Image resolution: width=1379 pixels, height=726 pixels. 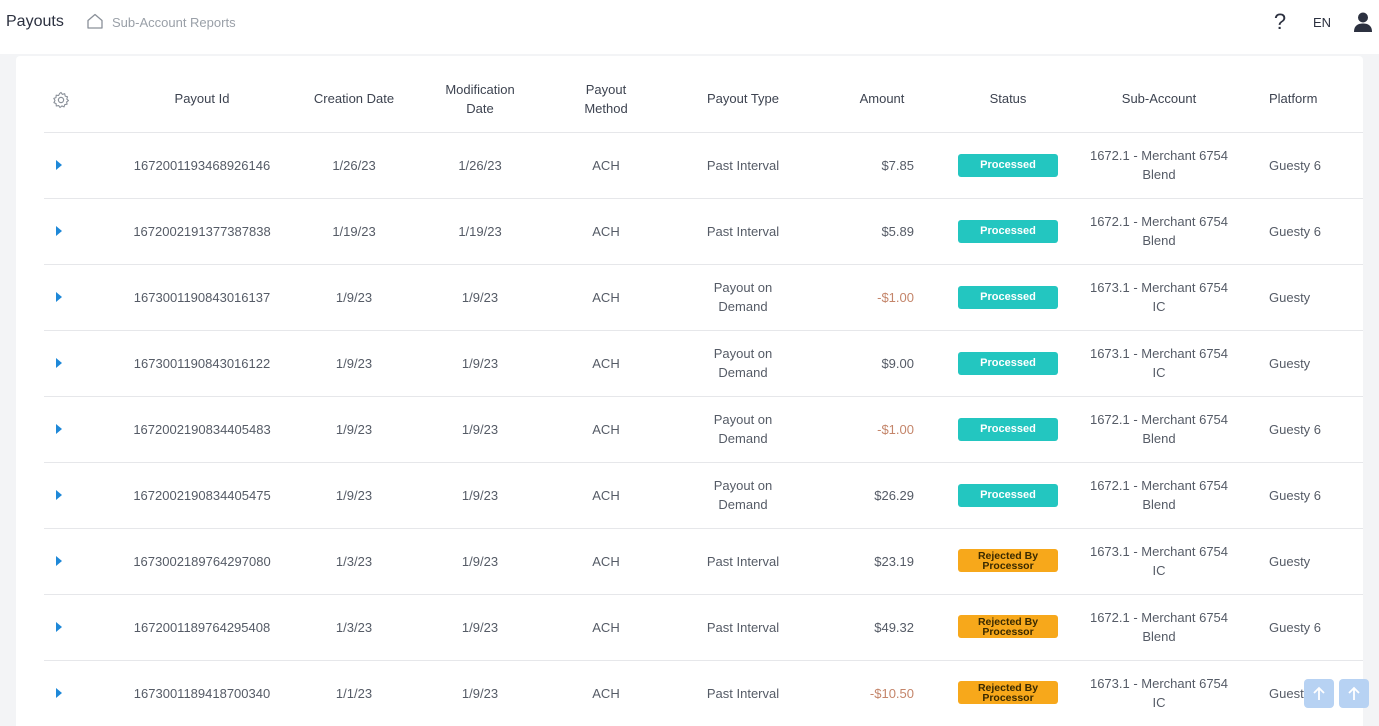 I want to click on gear-icon, so click(x=61, y=100).